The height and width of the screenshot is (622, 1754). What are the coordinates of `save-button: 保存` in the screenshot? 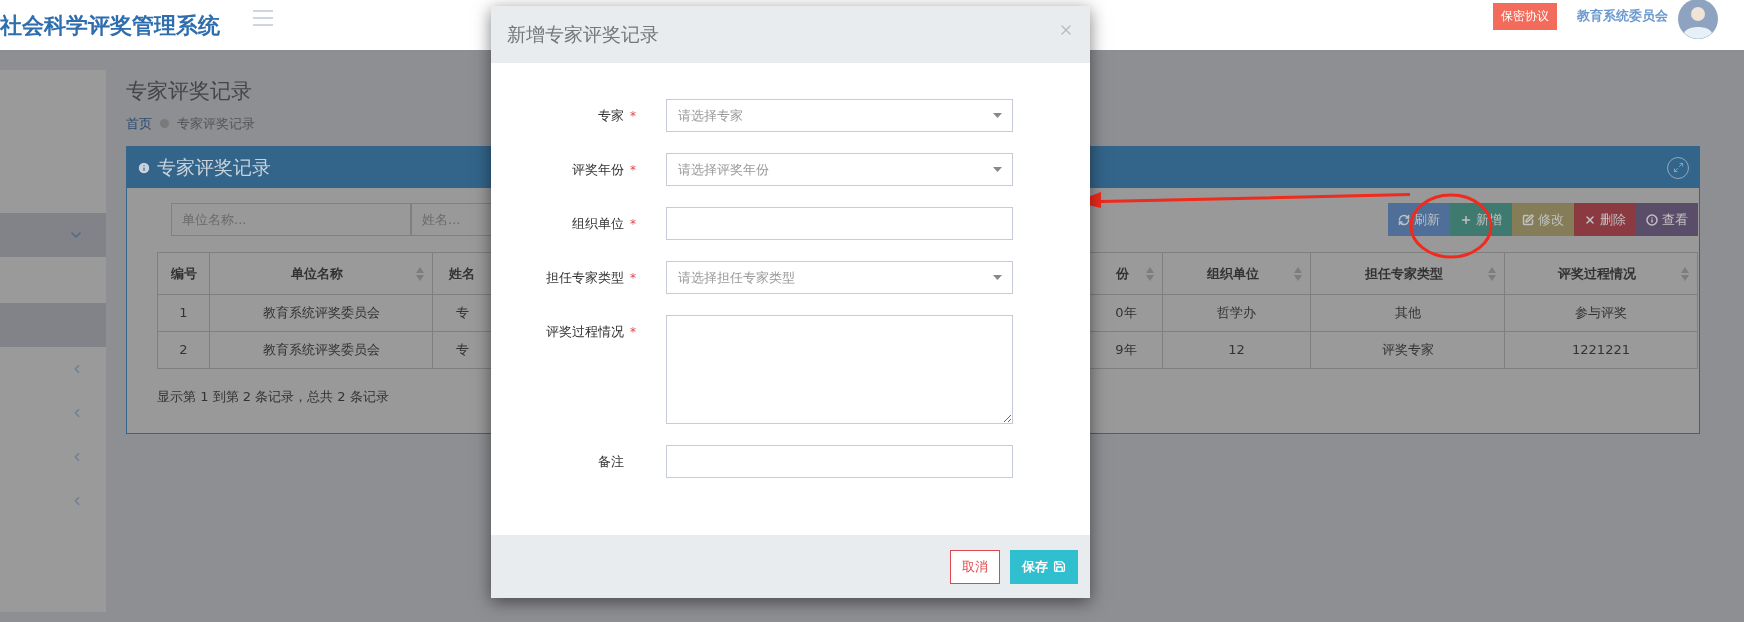 It's located at (1044, 566).